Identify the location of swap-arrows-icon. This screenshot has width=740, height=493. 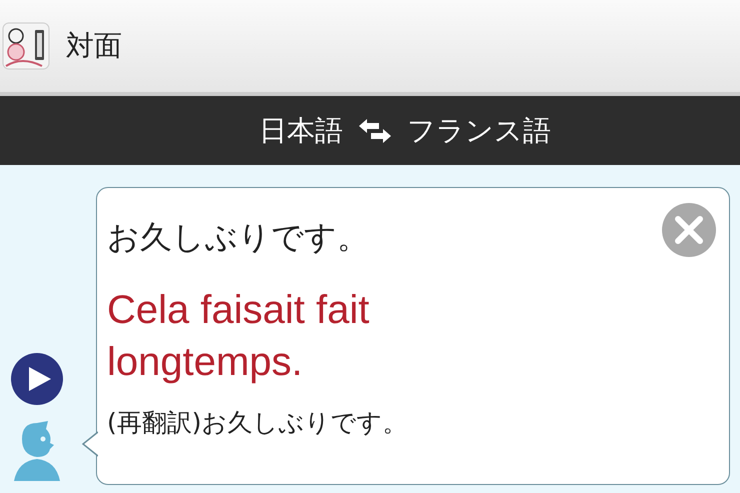
(375, 130).